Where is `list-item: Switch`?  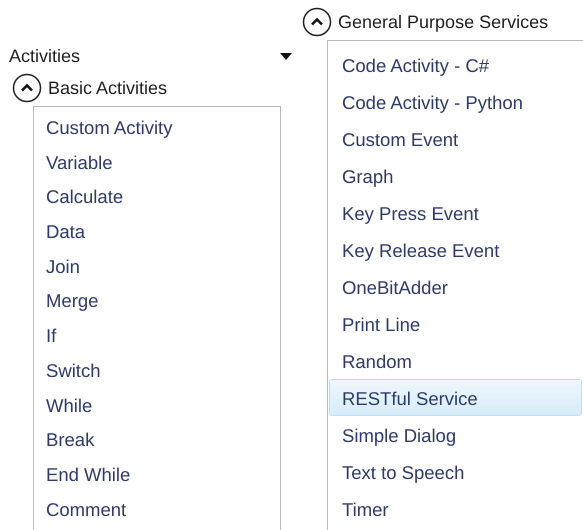 list-item: Switch is located at coordinates (157, 370).